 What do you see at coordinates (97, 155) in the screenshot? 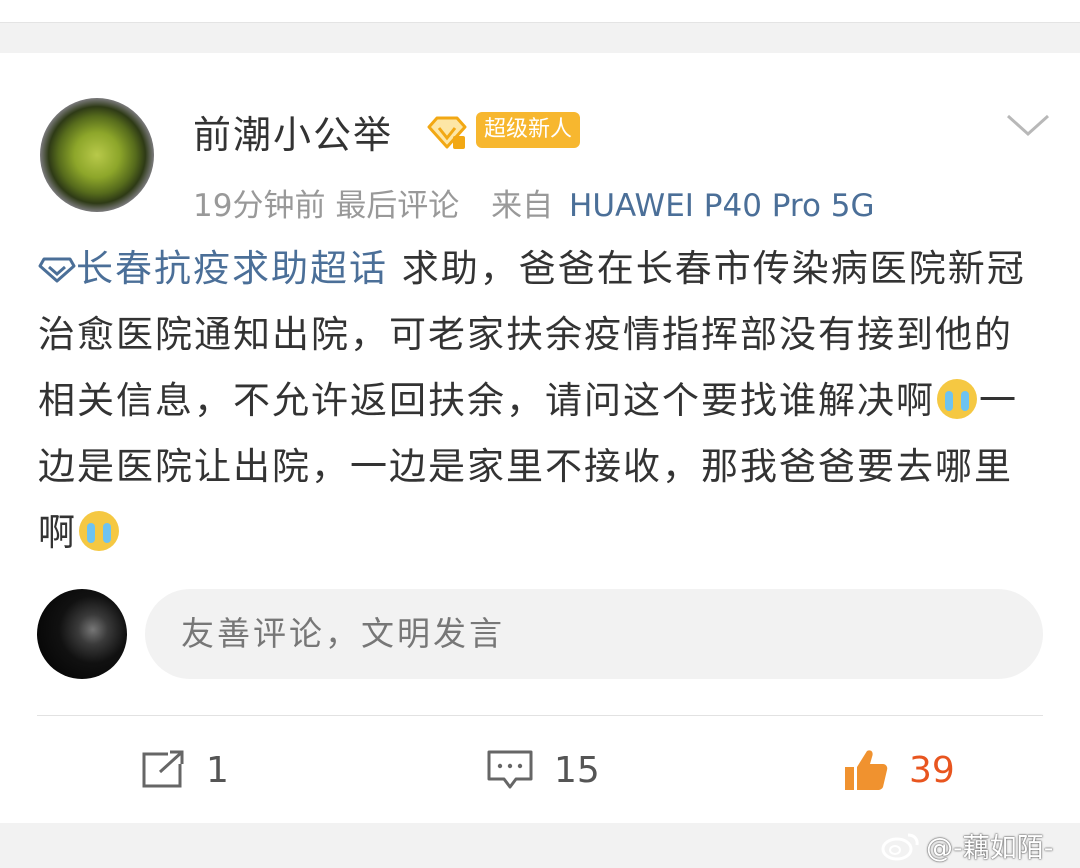
I see `author-avatar` at bounding box center [97, 155].